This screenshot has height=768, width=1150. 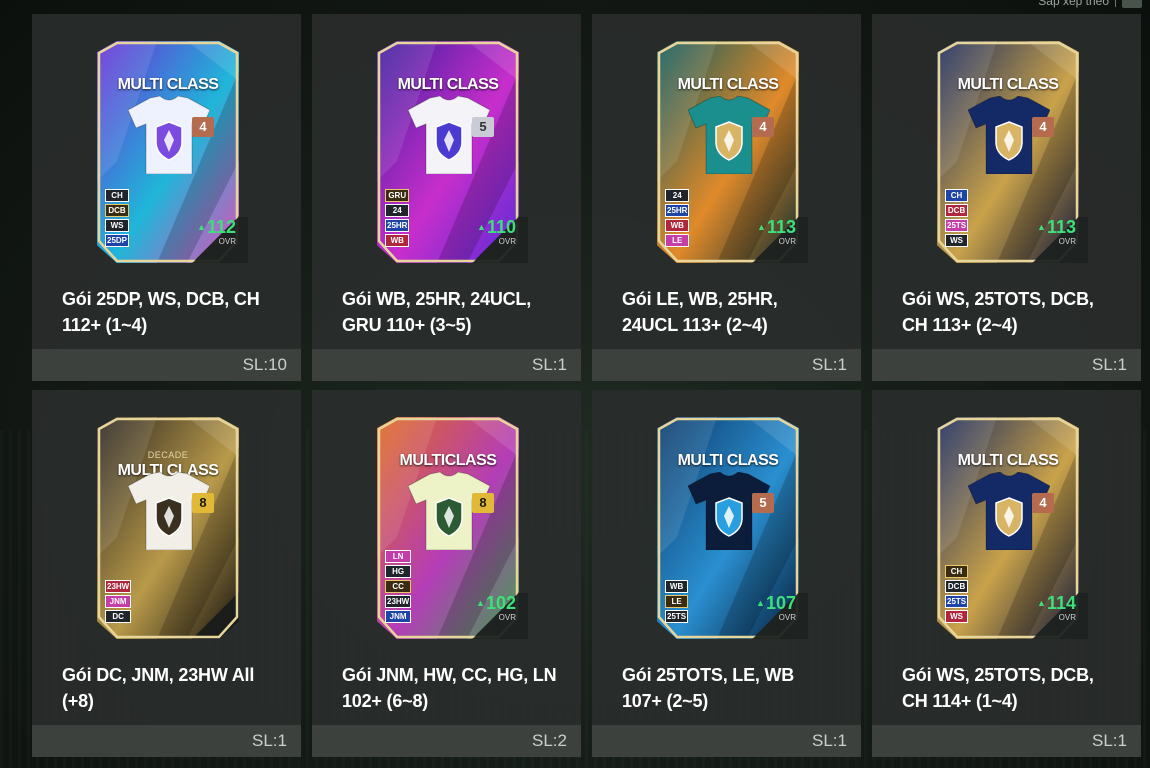 I want to click on position-list: CH DCB 25TS WS, so click(x=957, y=218).